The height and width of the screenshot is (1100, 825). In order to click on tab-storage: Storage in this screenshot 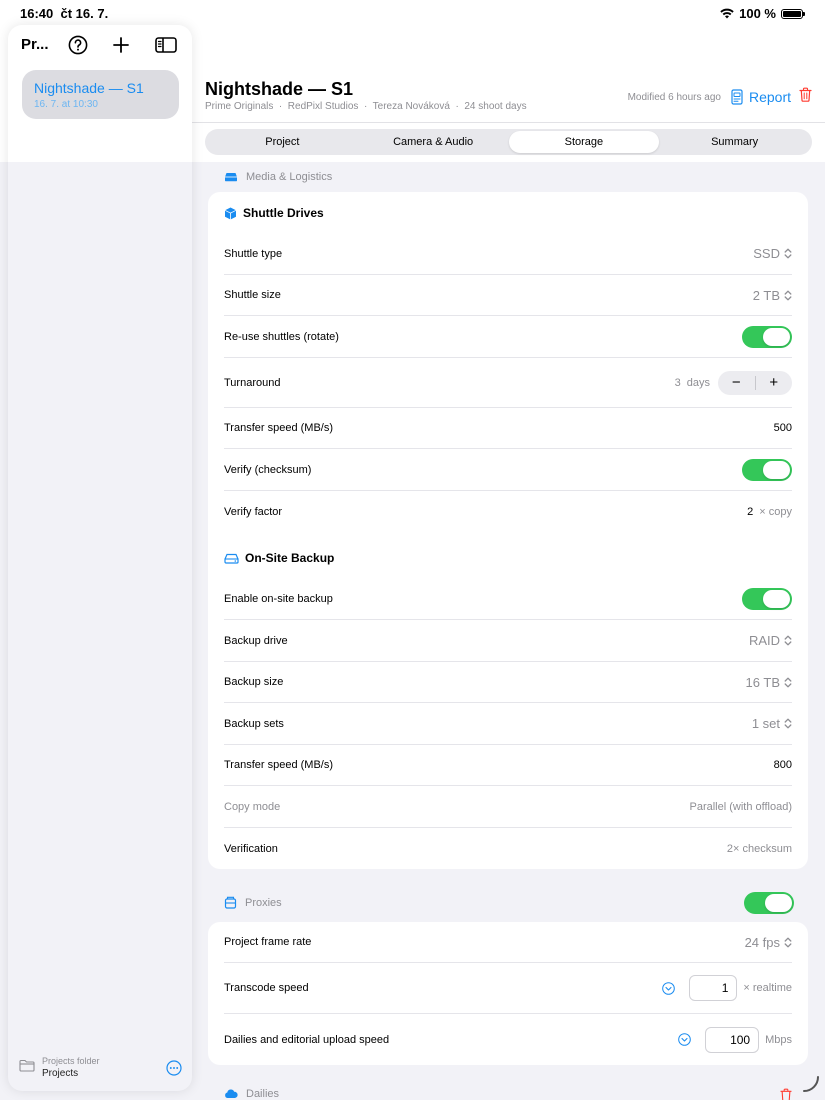, I will do `click(584, 142)`.